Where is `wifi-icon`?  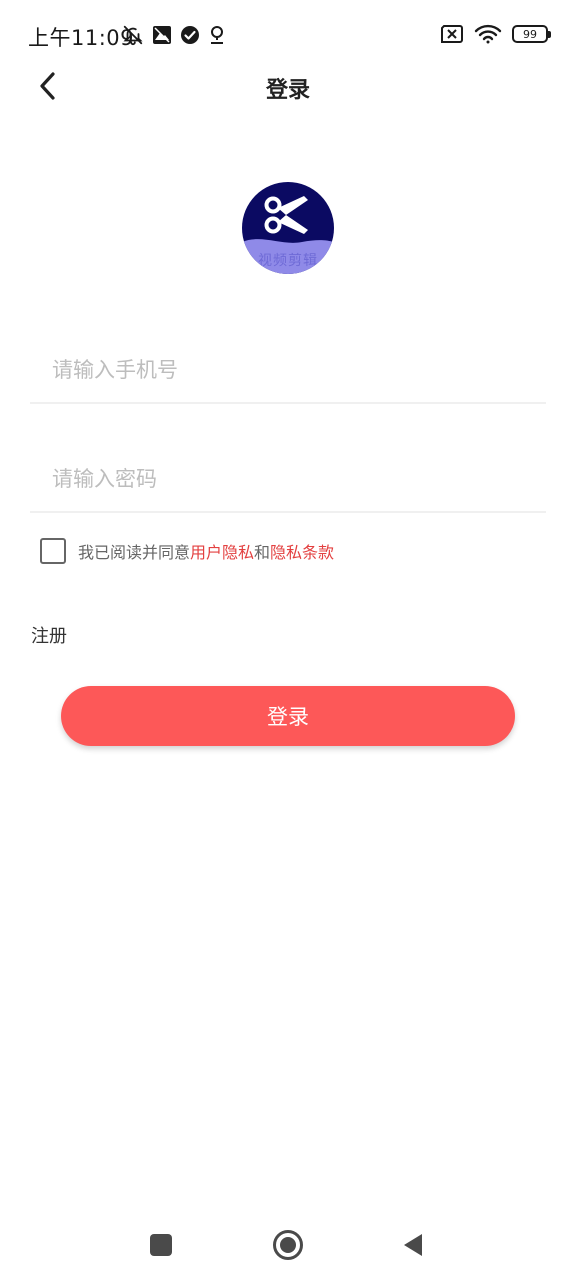 wifi-icon is located at coordinates (488, 34).